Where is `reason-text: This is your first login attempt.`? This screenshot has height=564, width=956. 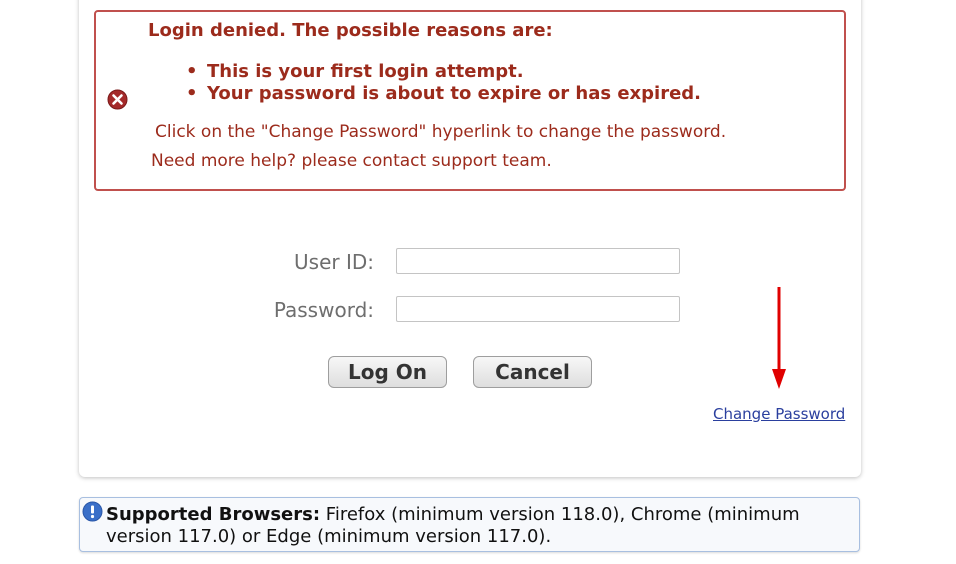 reason-text: This is your first login attempt. is located at coordinates (365, 71).